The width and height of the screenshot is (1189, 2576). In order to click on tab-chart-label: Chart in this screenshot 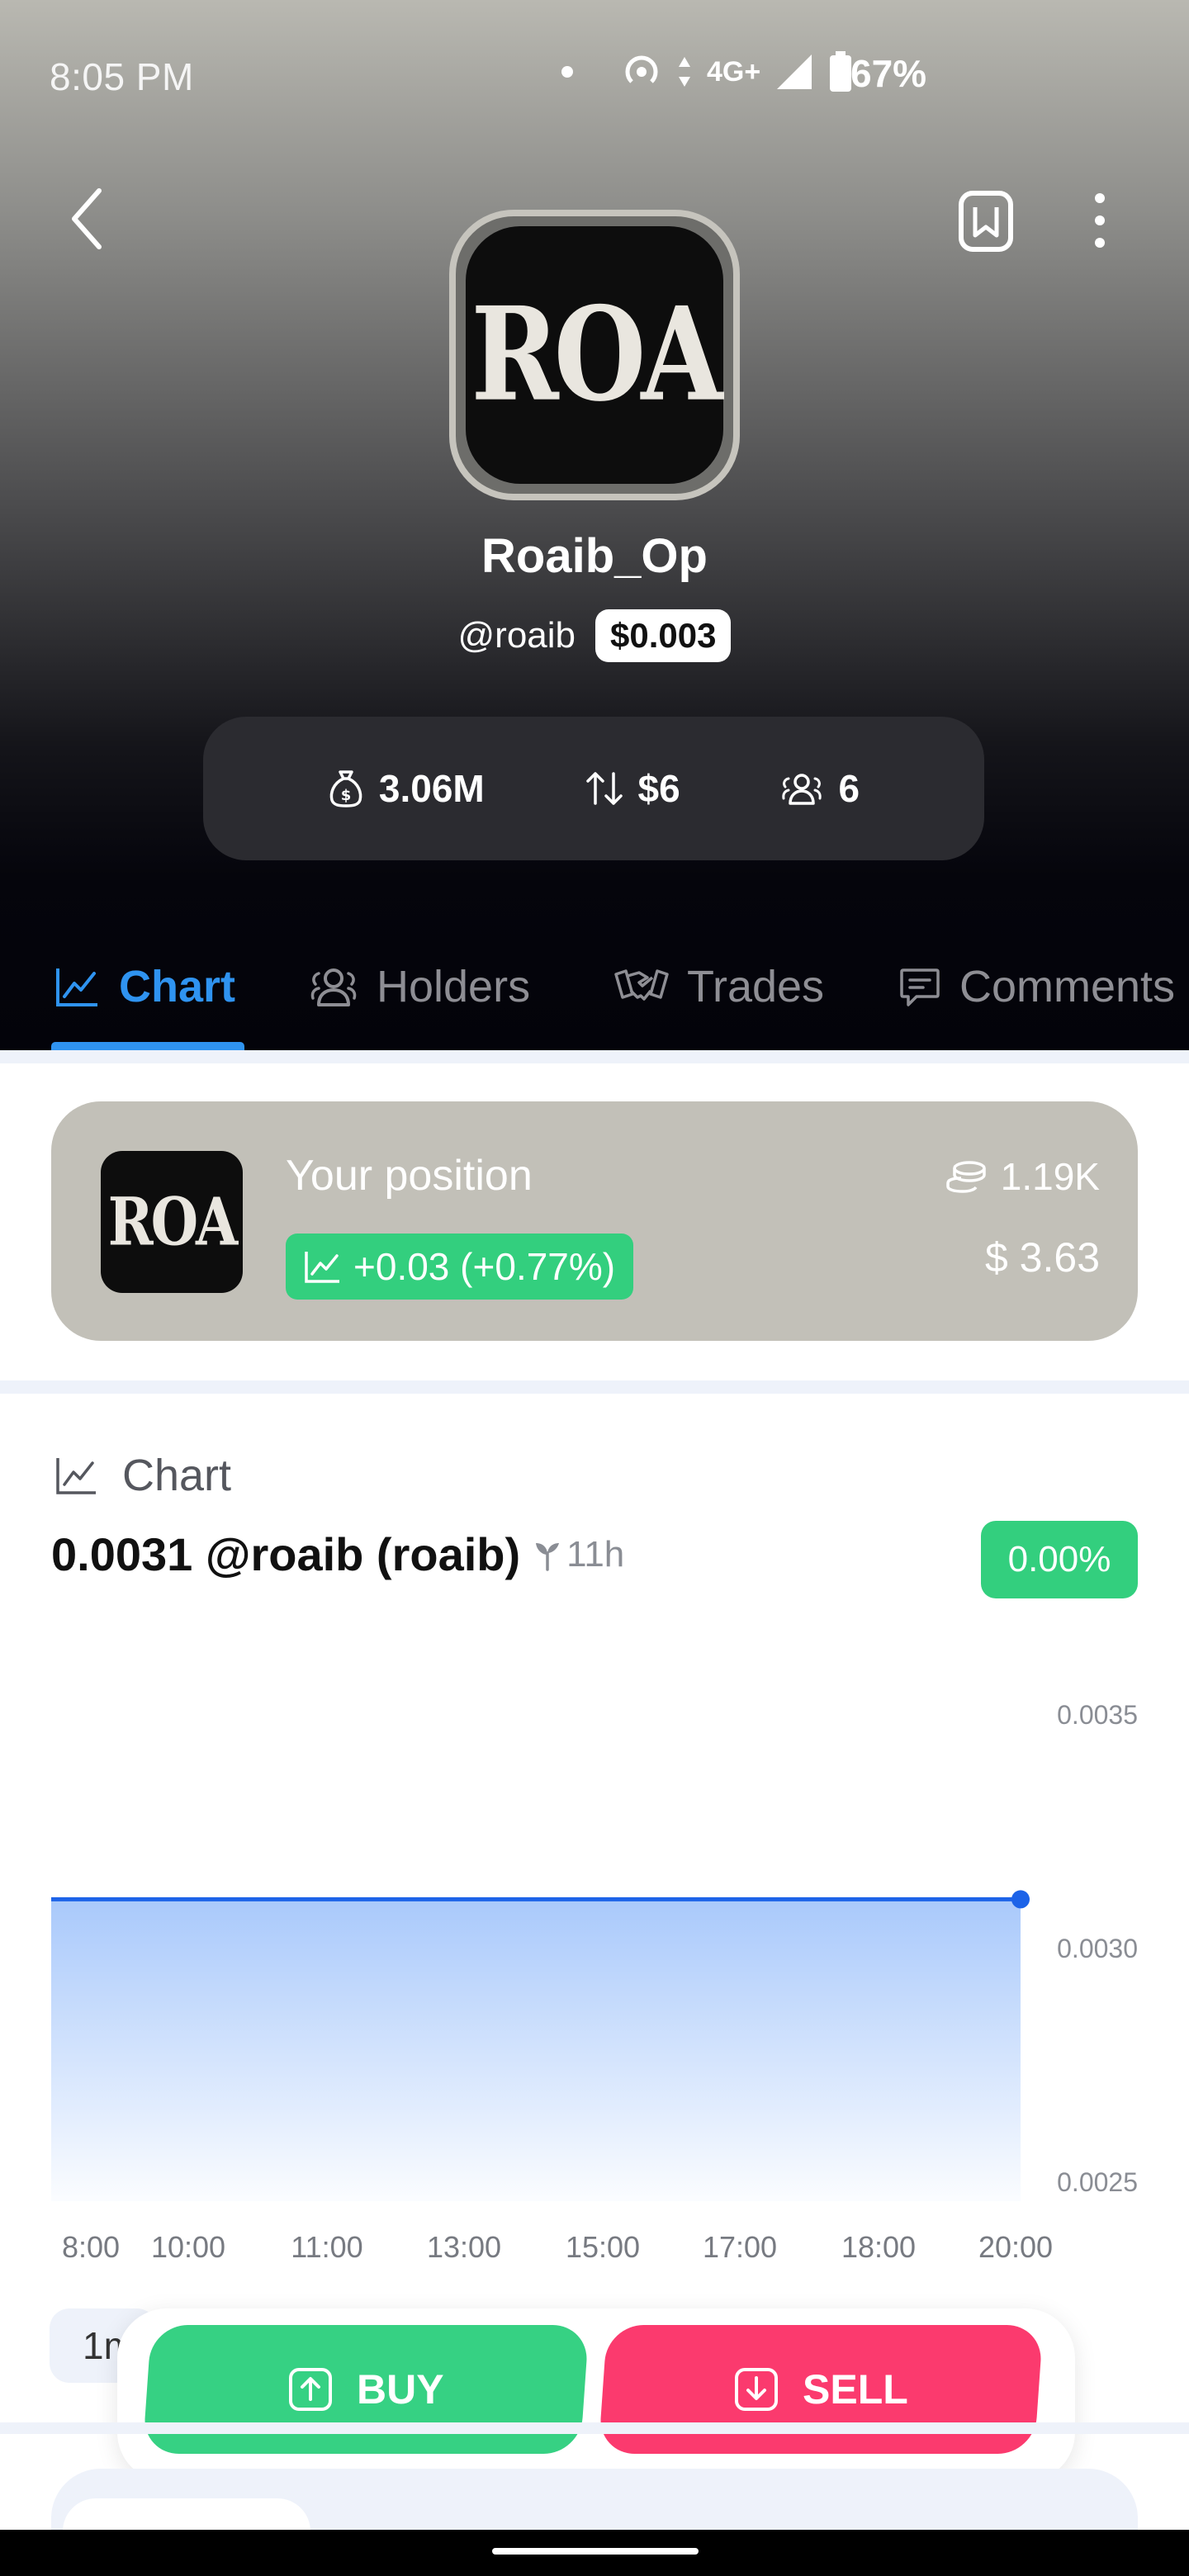, I will do `click(177, 986)`.